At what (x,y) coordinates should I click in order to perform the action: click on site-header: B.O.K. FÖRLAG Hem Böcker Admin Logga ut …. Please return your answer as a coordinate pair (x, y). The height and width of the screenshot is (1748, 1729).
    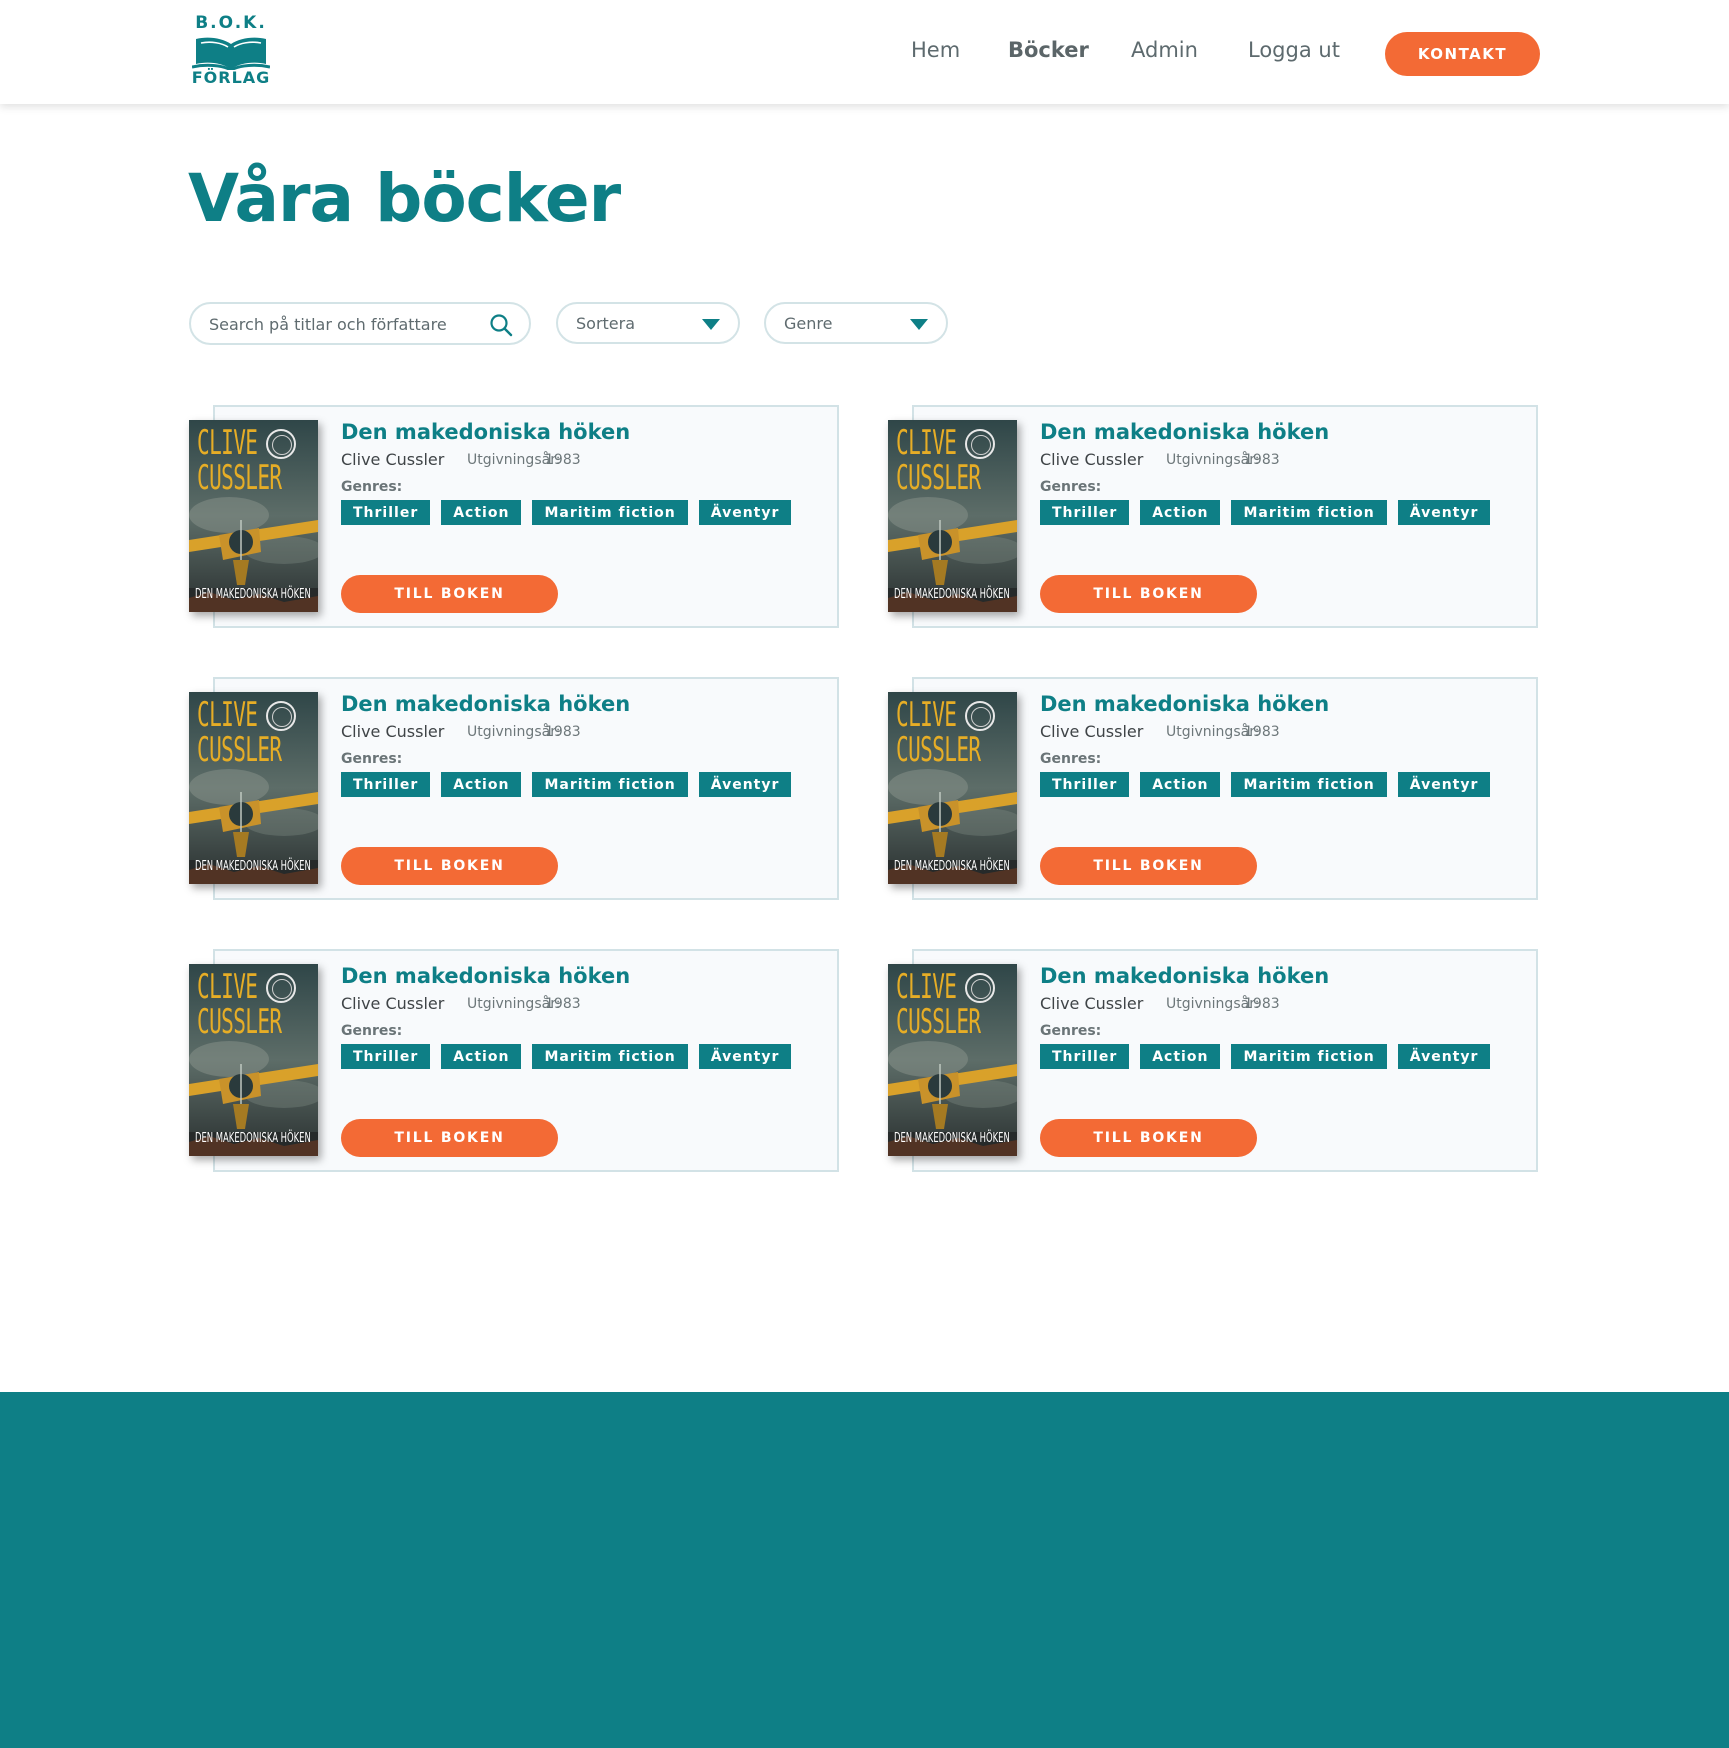
    Looking at the image, I should click on (864, 52).